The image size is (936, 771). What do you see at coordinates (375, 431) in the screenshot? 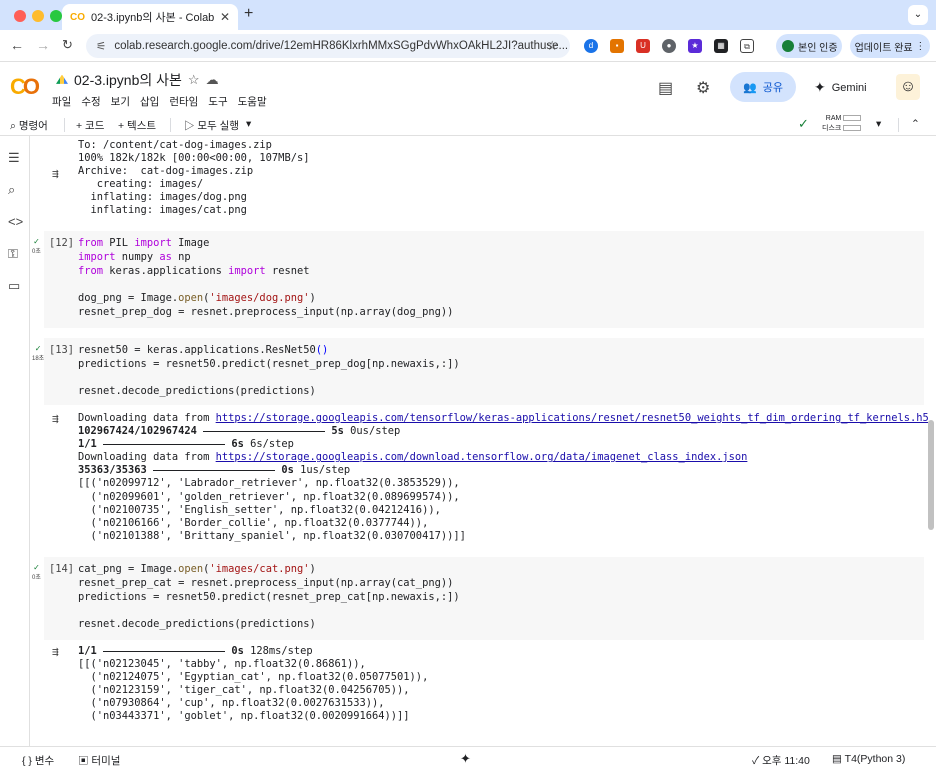
I see `progress-rate: 0us/step` at bounding box center [375, 431].